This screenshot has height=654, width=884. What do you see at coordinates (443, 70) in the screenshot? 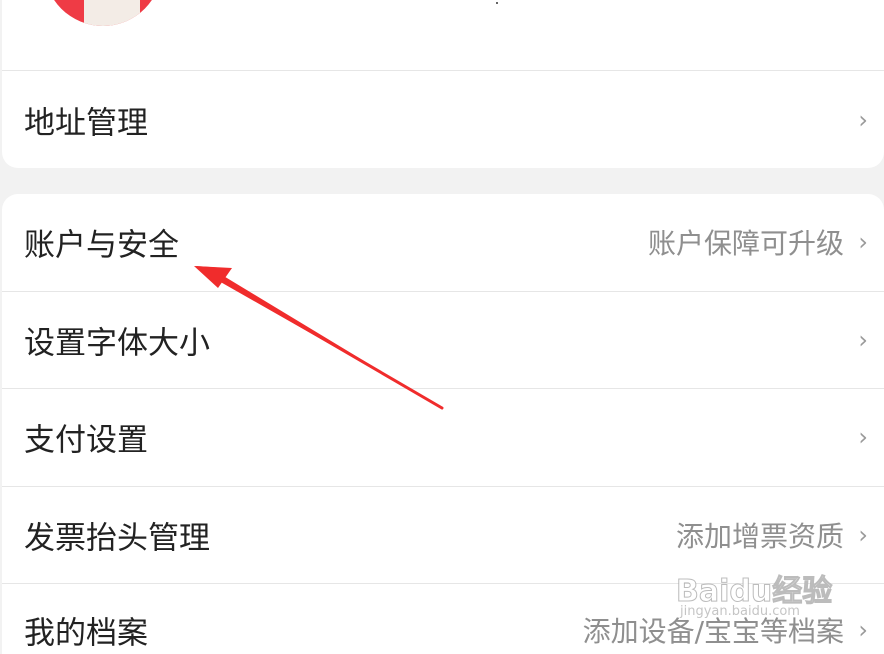
I see `divider` at bounding box center [443, 70].